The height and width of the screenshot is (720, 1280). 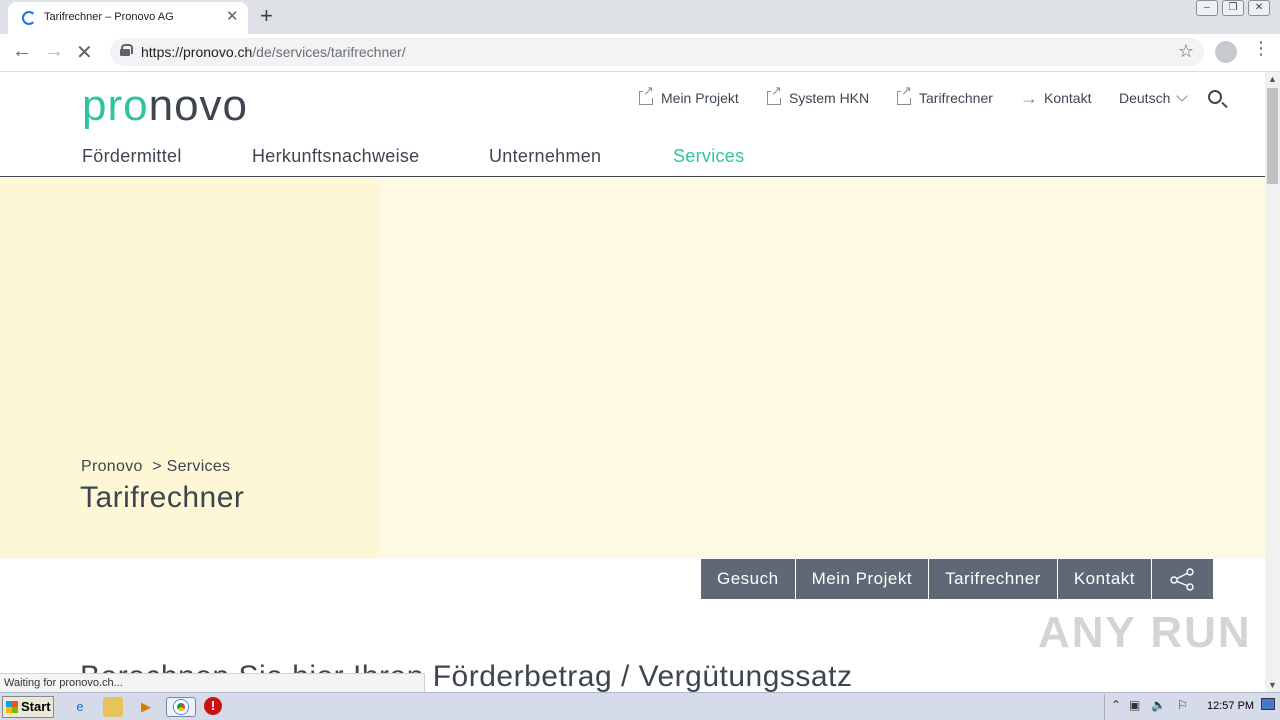 I want to click on share-button, so click(x=1182, y=579).